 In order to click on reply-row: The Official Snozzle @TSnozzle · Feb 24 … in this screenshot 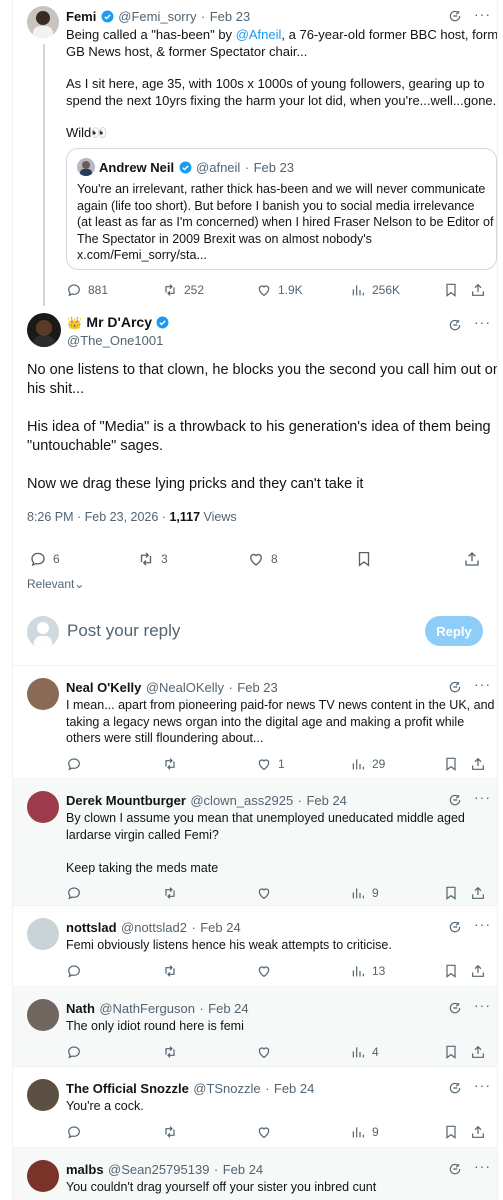, I will do `click(255, 1107)`.